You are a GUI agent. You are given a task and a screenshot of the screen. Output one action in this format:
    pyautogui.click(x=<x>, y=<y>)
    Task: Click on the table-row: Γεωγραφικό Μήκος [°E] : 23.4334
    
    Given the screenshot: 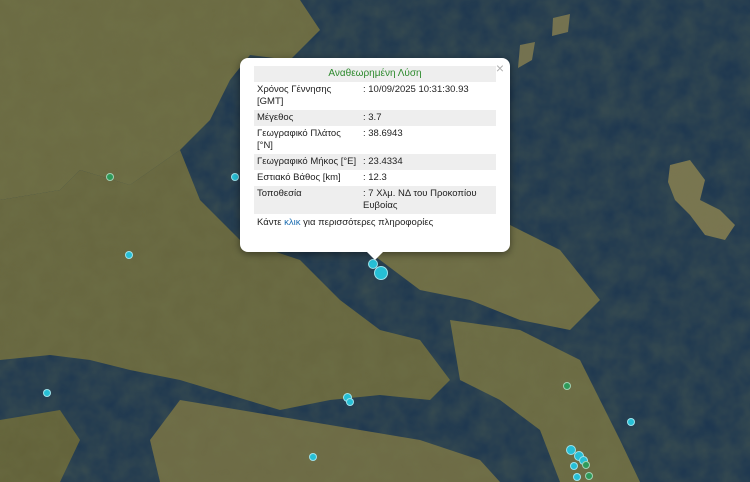 What is the action you would take?
    pyautogui.click(x=375, y=162)
    